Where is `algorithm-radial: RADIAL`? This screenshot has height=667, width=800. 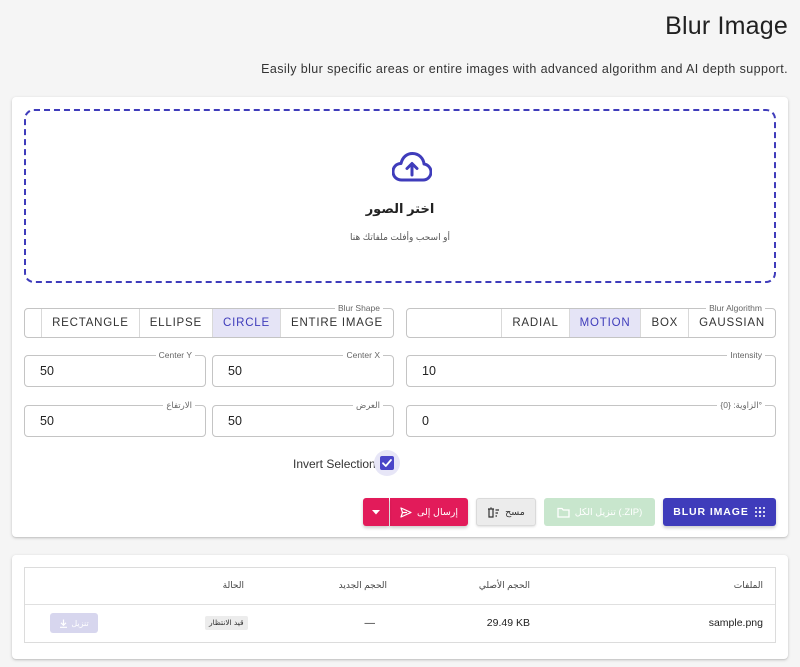 algorithm-radial: RADIAL is located at coordinates (534, 323).